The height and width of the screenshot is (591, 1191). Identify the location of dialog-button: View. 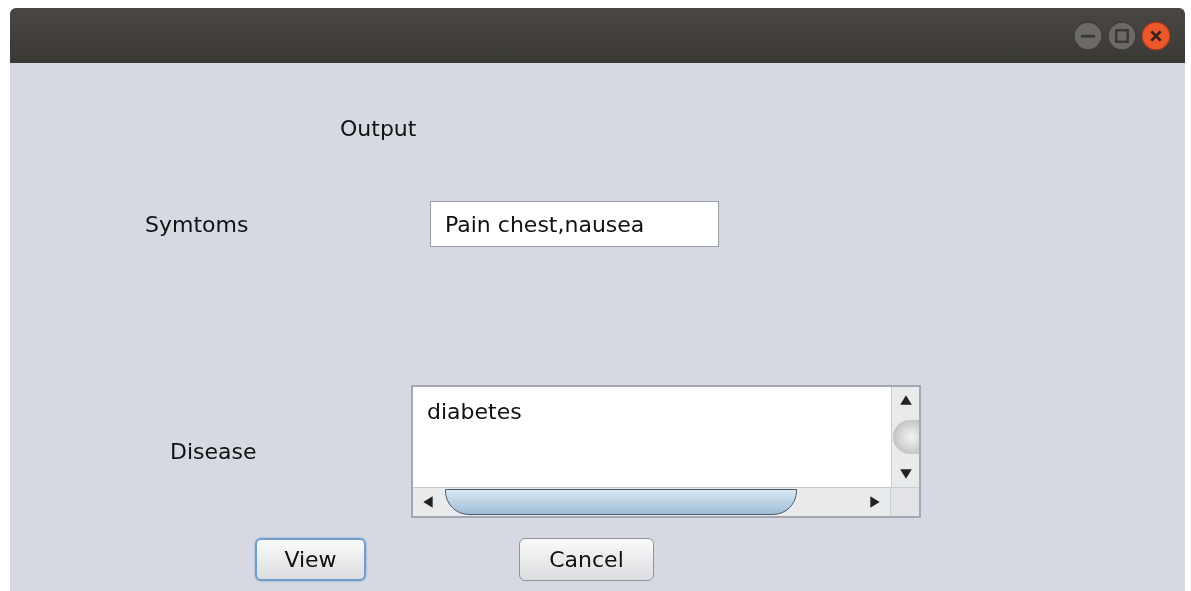
(310, 559).